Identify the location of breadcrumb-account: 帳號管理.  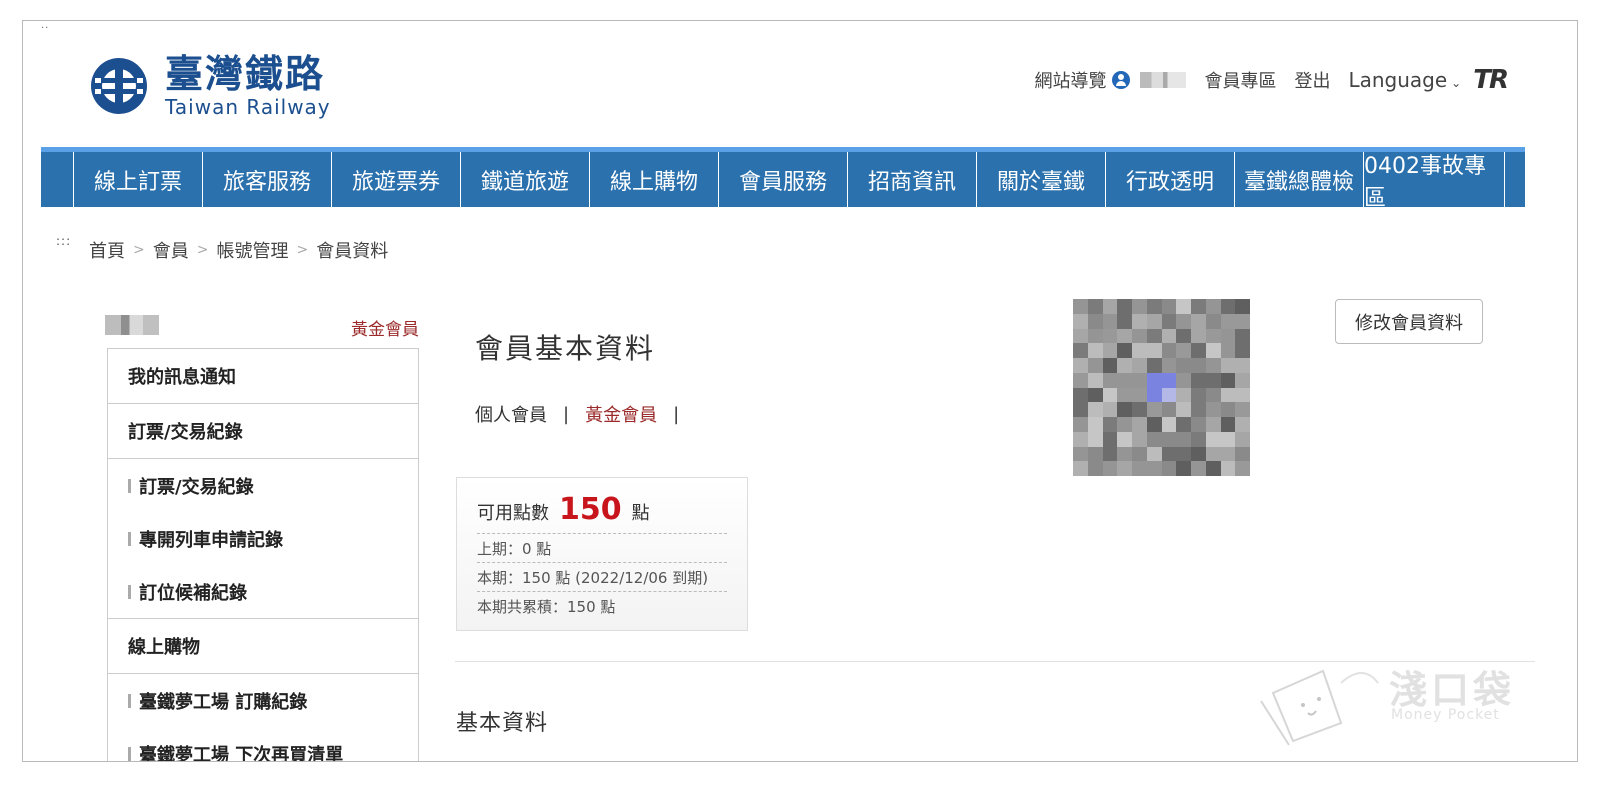
(252, 250).